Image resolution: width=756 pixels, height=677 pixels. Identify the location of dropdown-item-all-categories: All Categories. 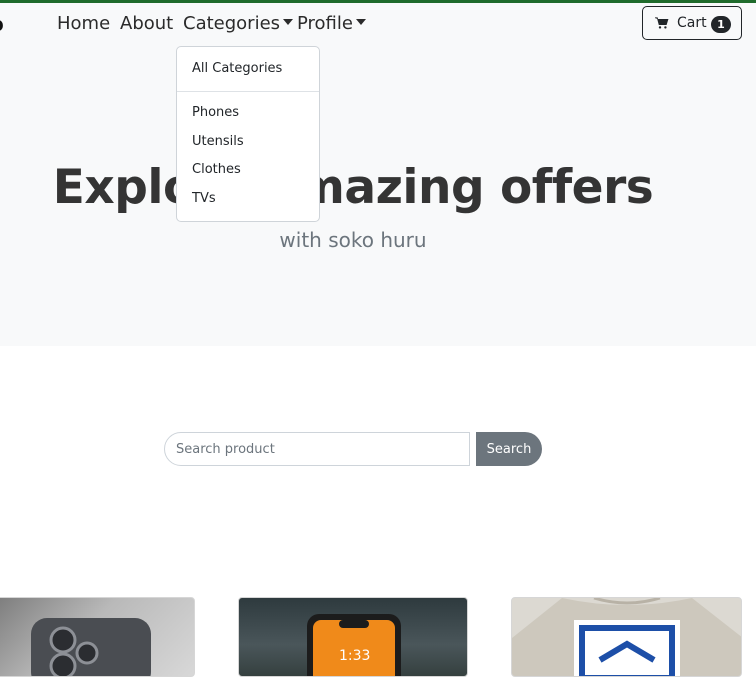
(237, 68).